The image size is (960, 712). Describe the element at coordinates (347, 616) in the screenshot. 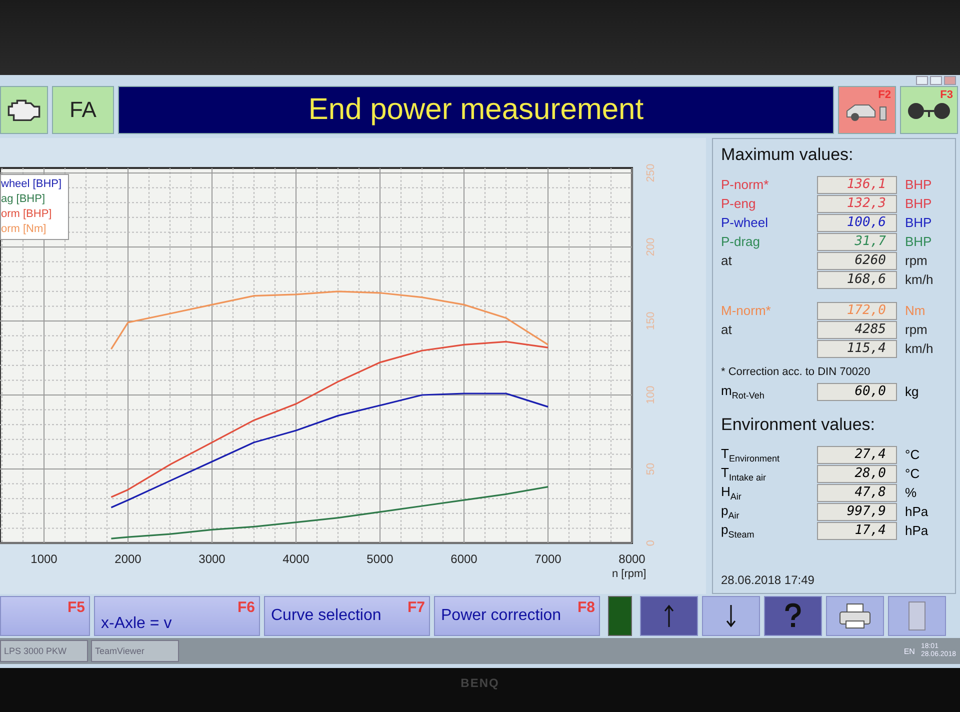

I see `function-key-button: Curve selection F7` at that location.